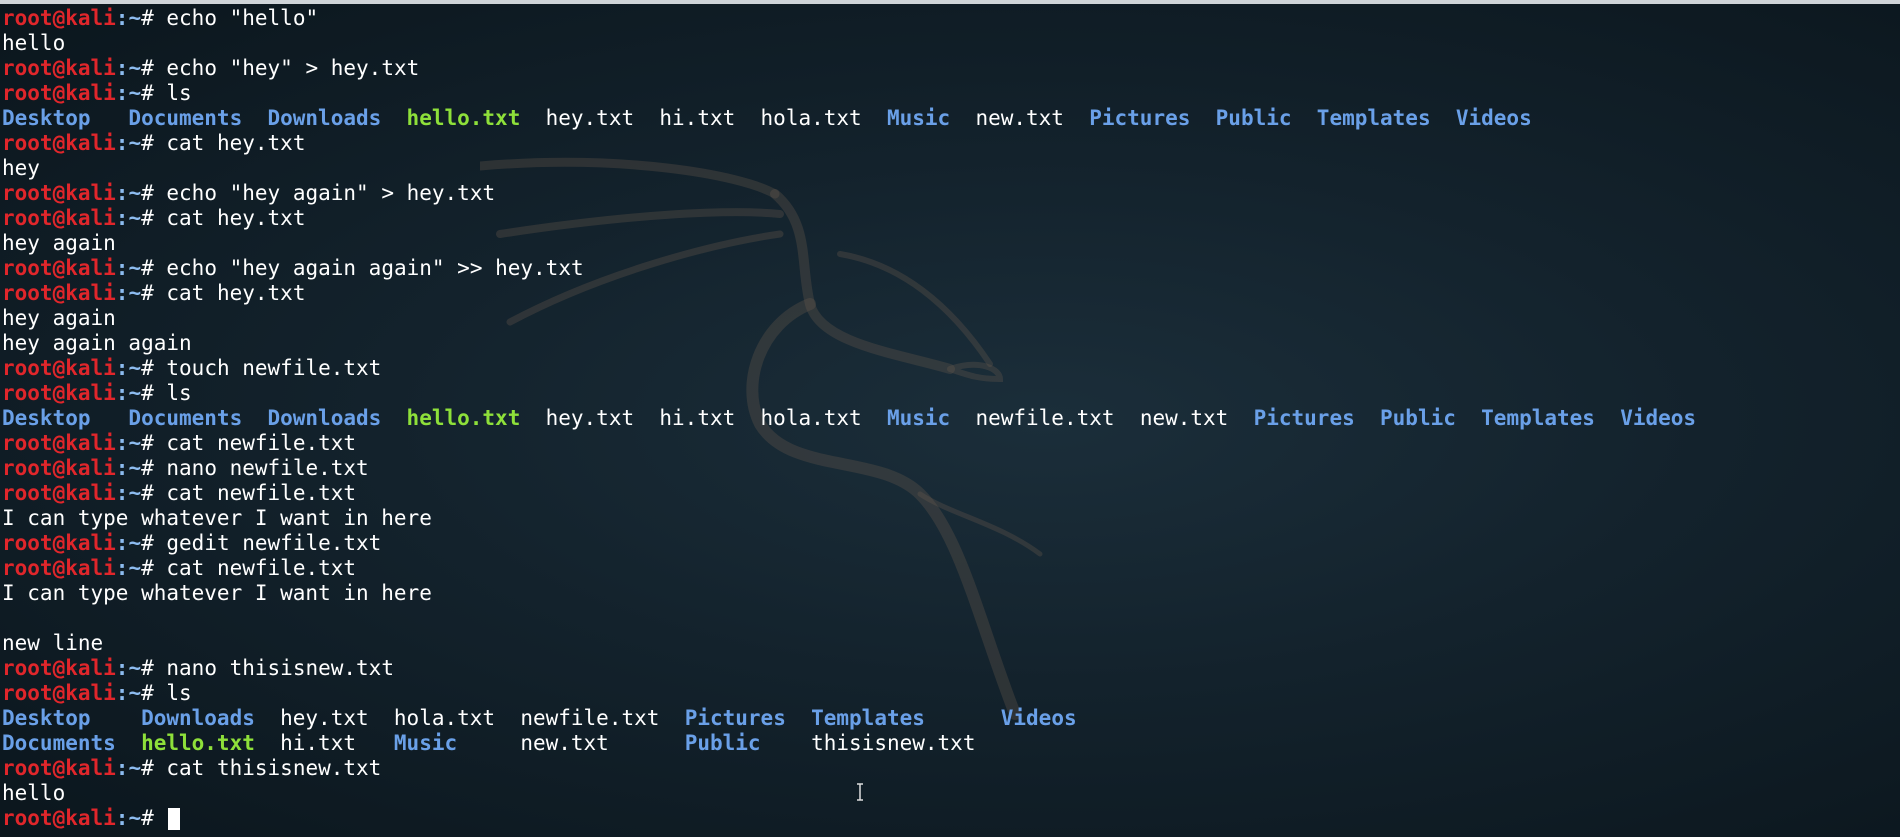 The image size is (1900, 837). What do you see at coordinates (34, 793) in the screenshot?
I see `output-text: hello` at bounding box center [34, 793].